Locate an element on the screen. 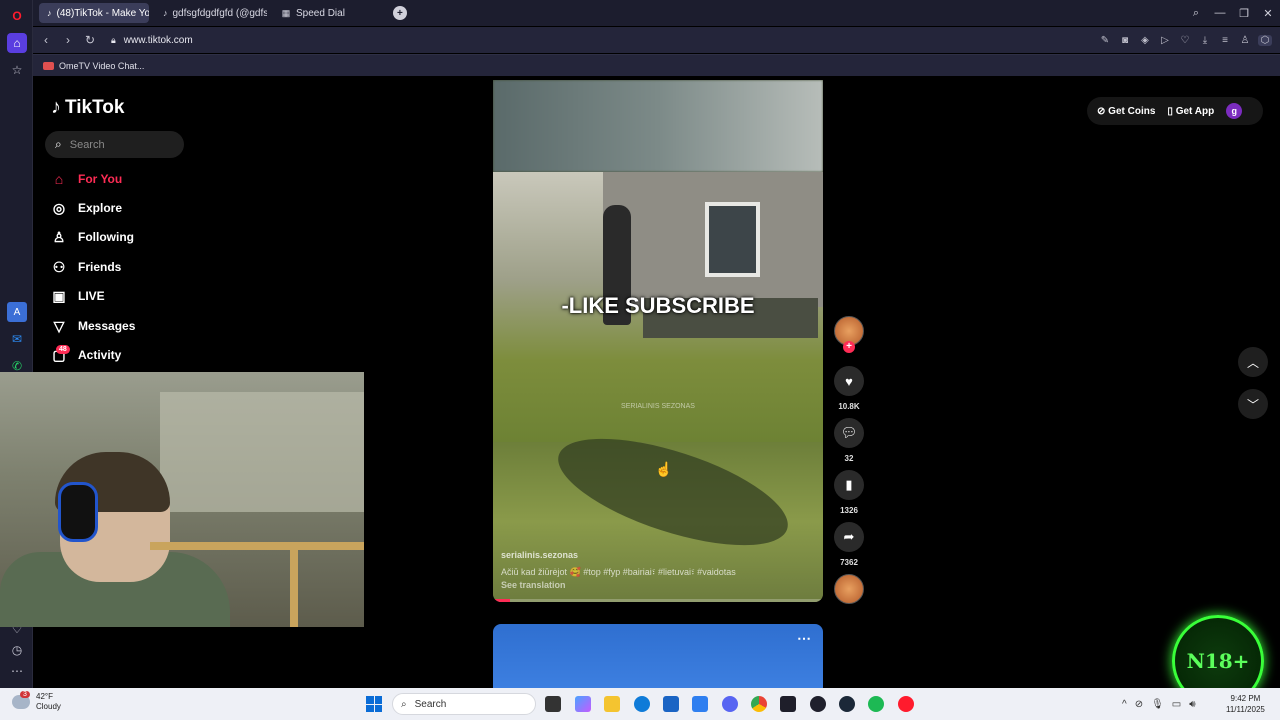 The height and width of the screenshot is (720, 1280). spotify-icon is located at coordinates (876, 704).